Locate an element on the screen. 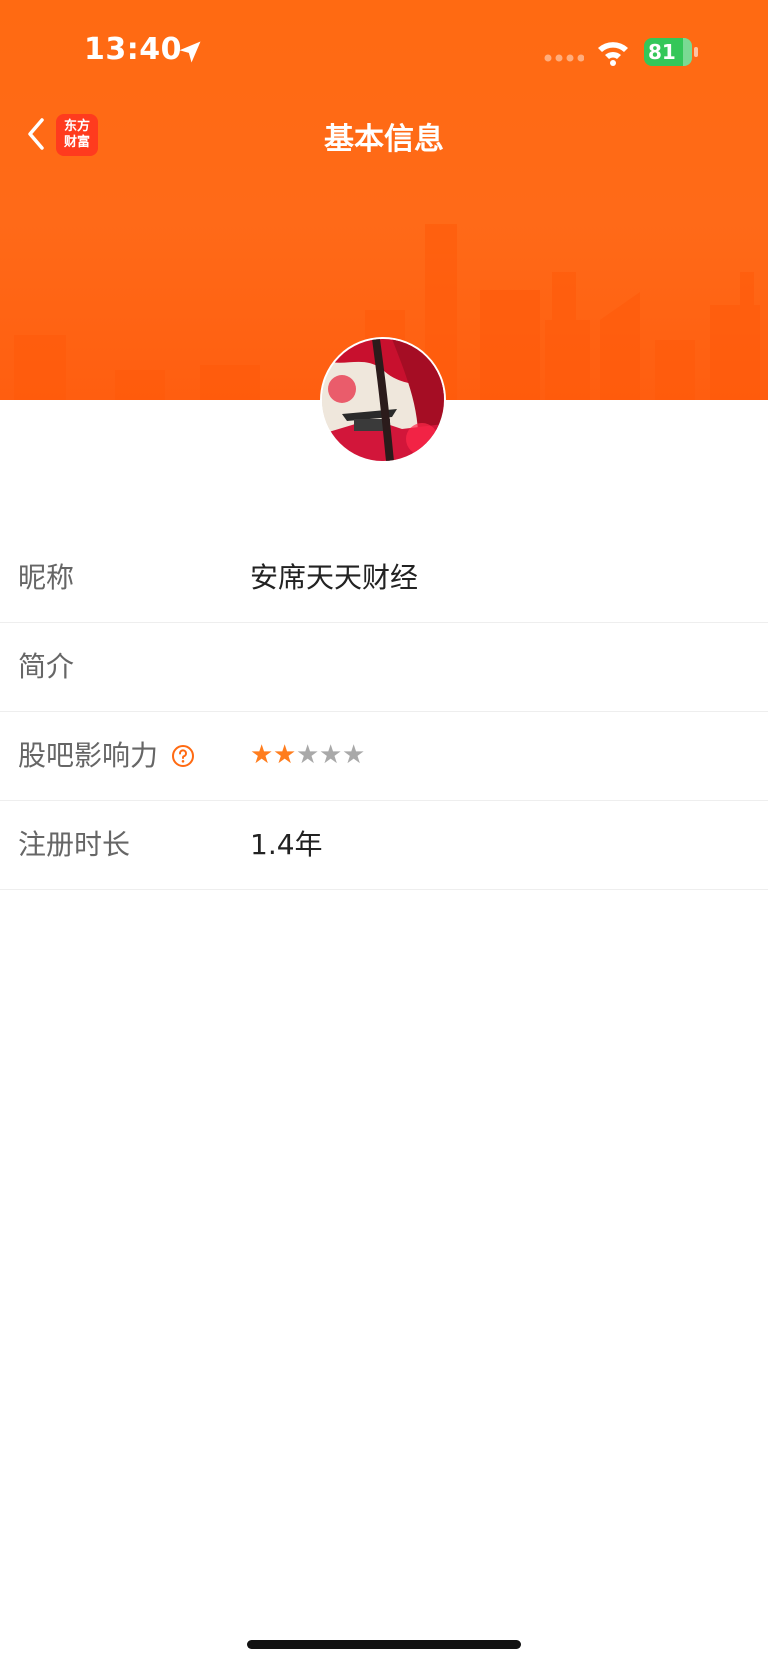 The image size is (768, 1665). page-title: 基本信息 is located at coordinates (384, 139).